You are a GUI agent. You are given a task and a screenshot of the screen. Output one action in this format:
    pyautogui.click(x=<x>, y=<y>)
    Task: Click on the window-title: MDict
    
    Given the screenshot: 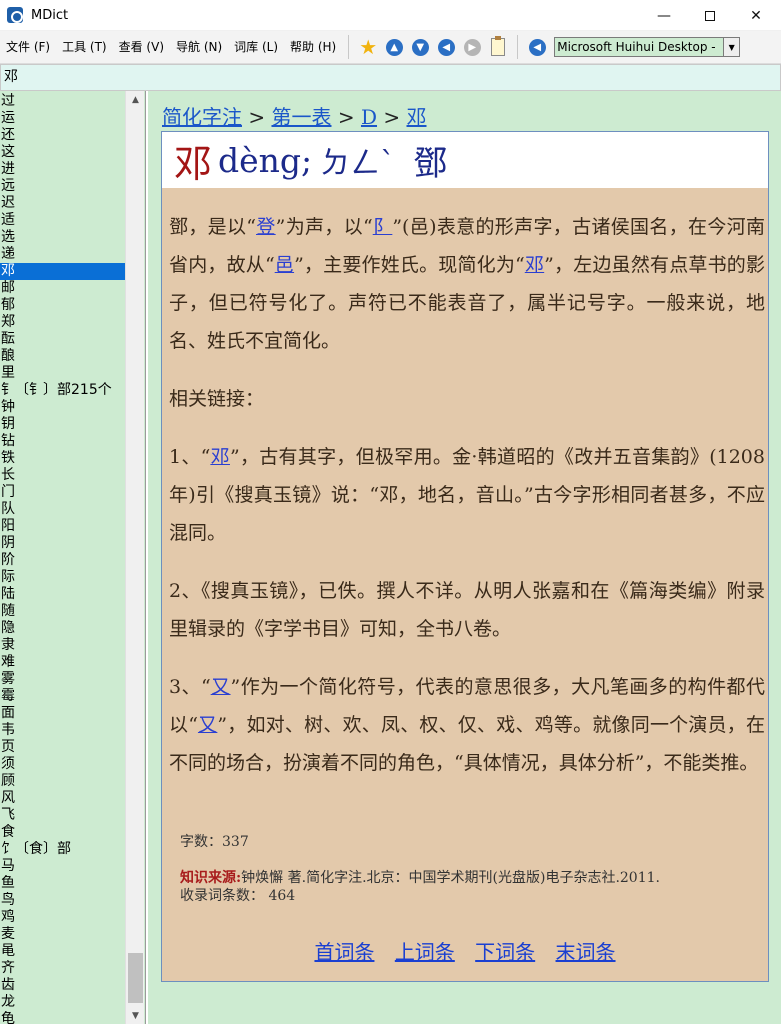 What is the action you would take?
    pyautogui.click(x=50, y=15)
    